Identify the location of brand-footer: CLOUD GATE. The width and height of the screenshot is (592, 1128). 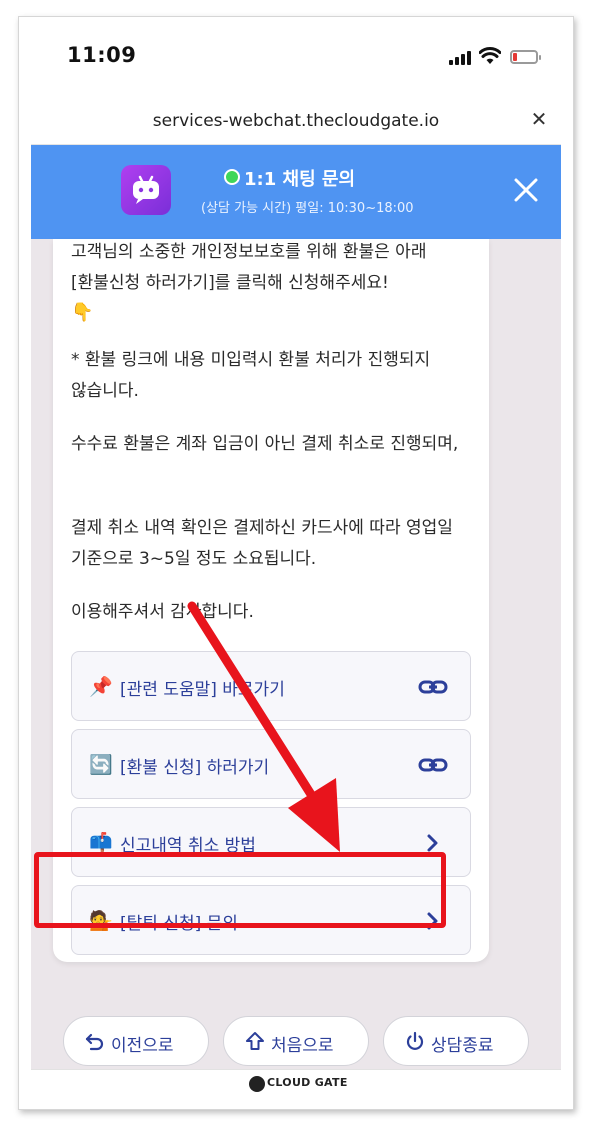
(296, 1084).